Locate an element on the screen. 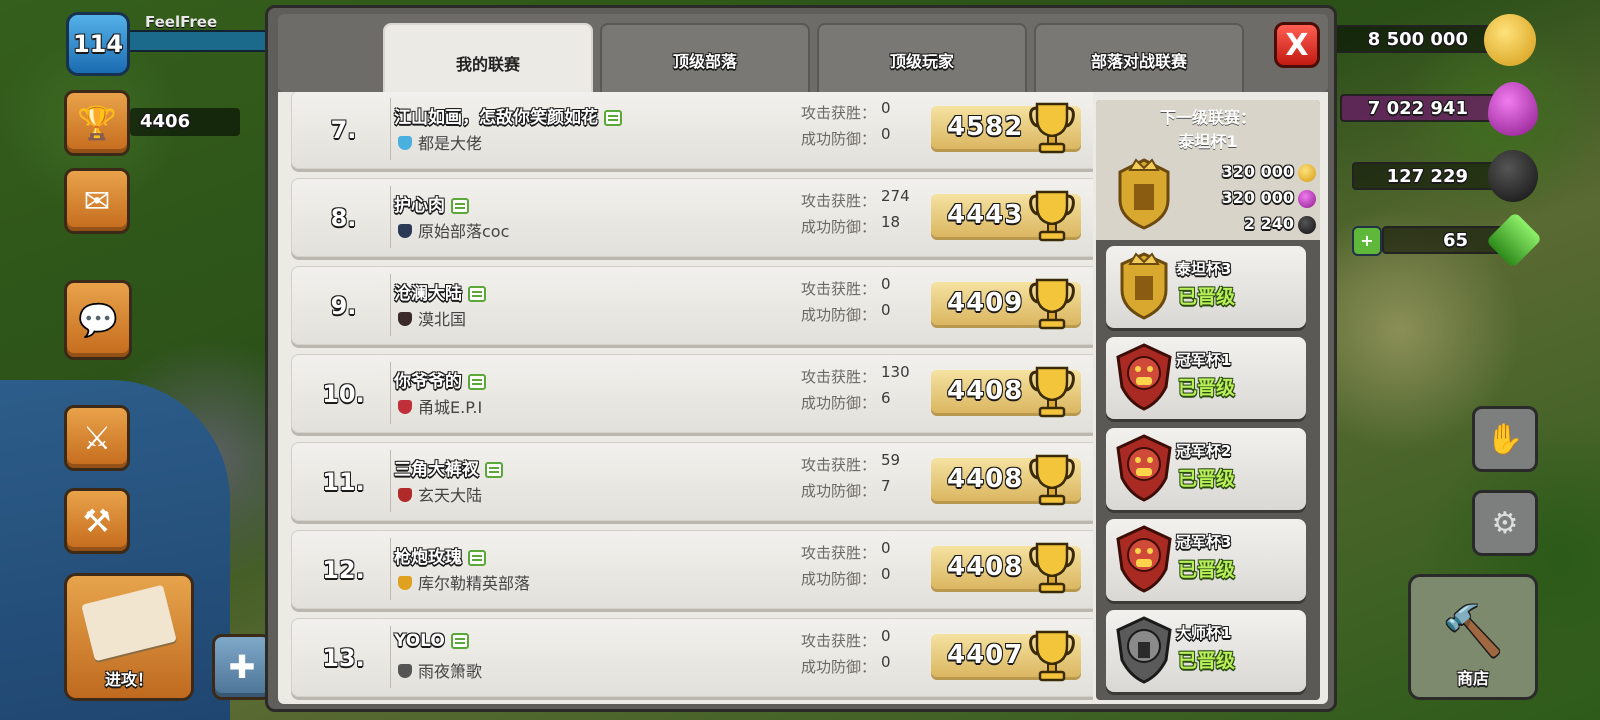  player-name: 你爷爷的 is located at coordinates (440, 379).